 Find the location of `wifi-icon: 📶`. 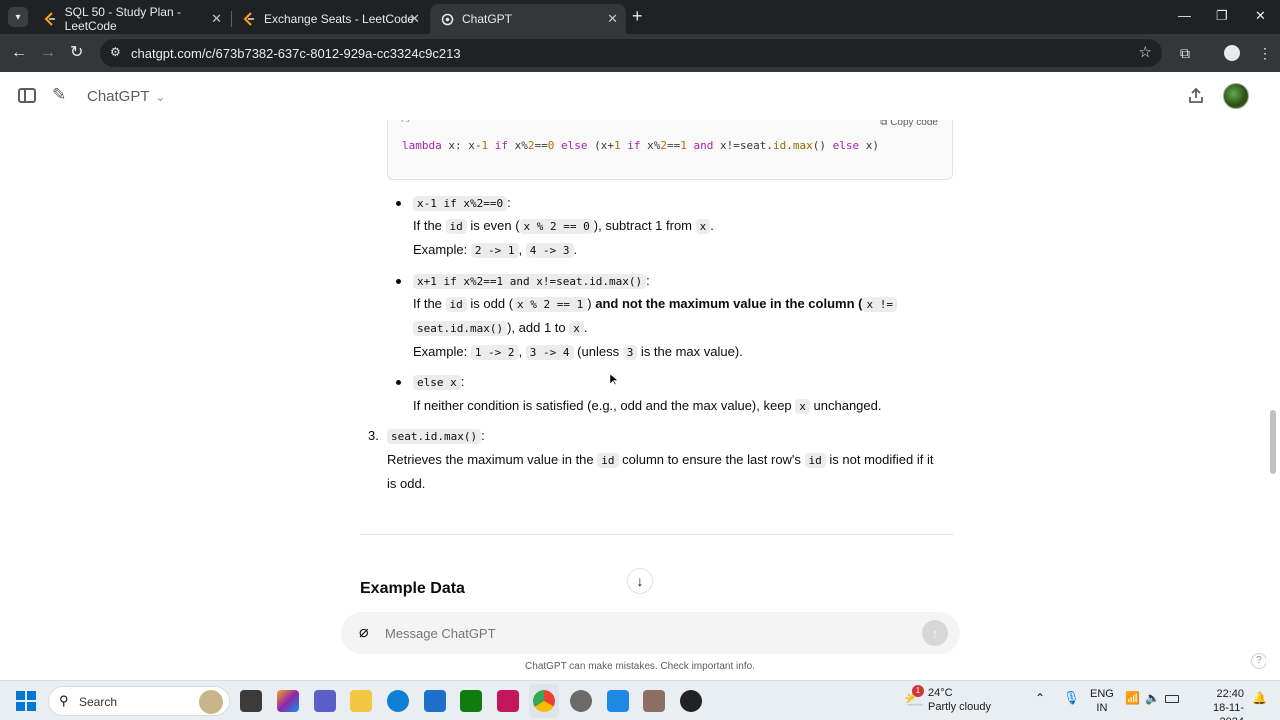

wifi-icon: 📶 is located at coordinates (1132, 698).